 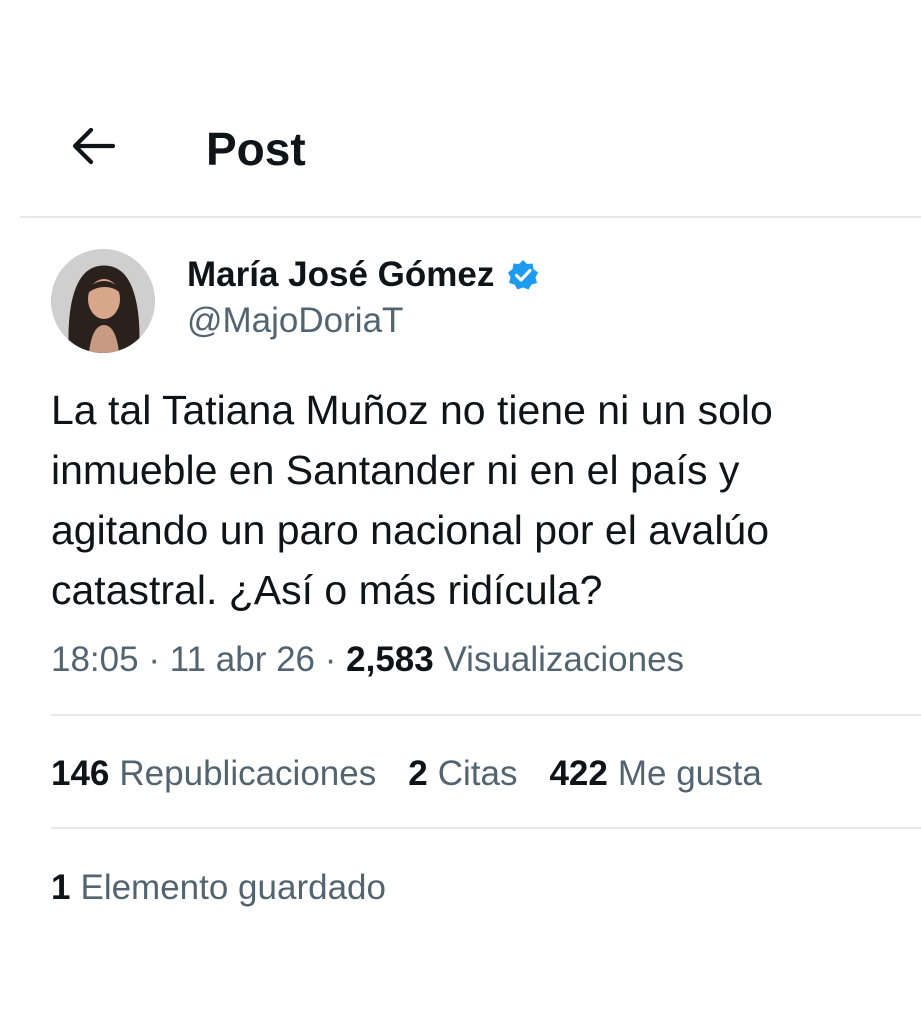 I want to click on back-button, so click(x=92, y=148).